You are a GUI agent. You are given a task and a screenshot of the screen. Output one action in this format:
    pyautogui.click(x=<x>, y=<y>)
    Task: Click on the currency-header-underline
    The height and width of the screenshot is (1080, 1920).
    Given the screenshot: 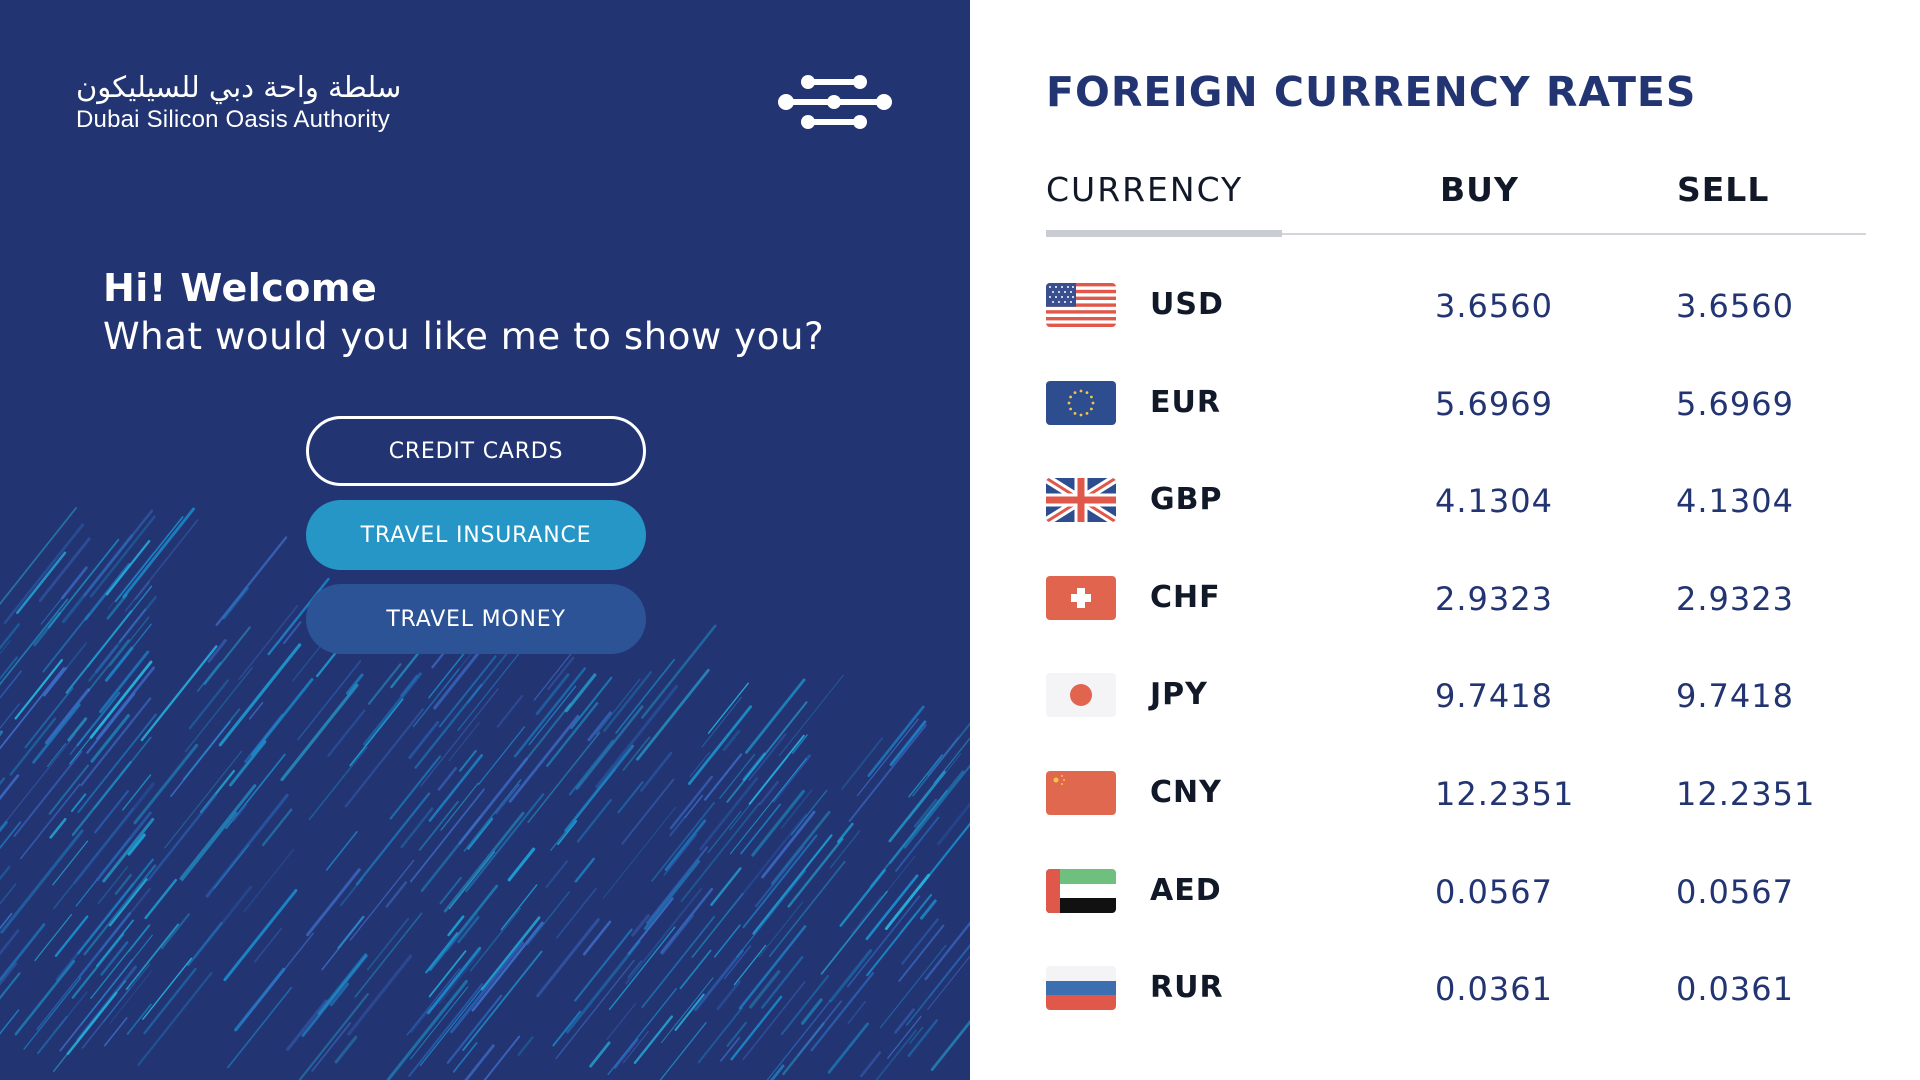 What is the action you would take?
    pyautogui.click(x=1164, y=233)
    